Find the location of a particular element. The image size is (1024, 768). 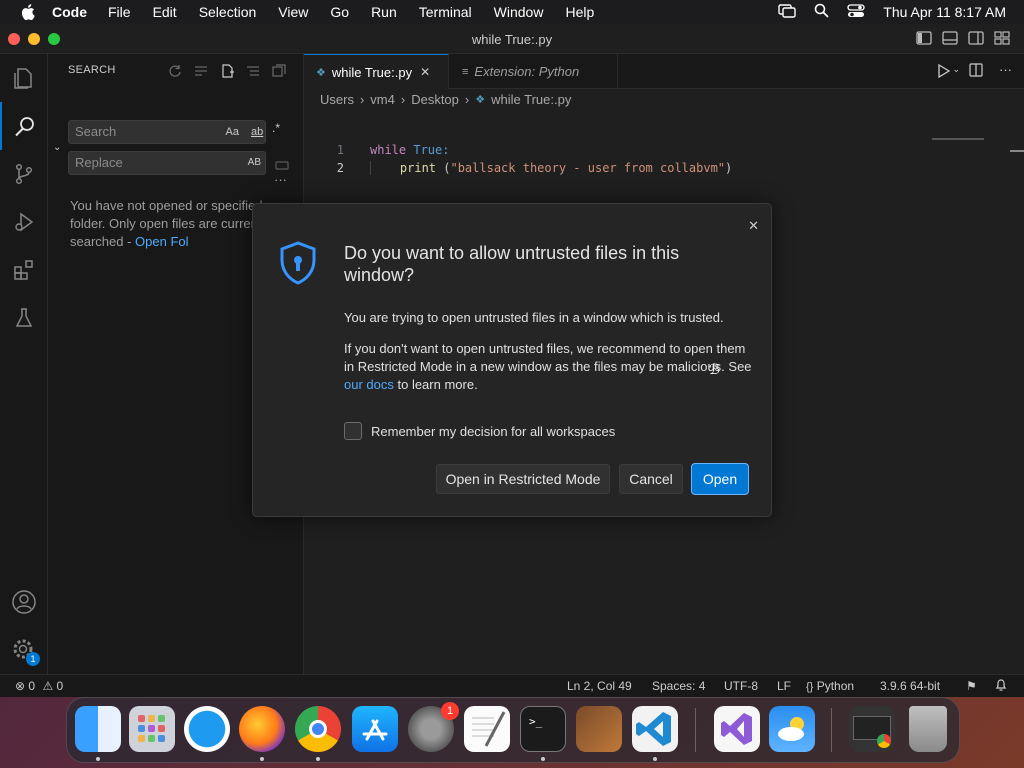

finder-icon is located at coordinates (98, 729).